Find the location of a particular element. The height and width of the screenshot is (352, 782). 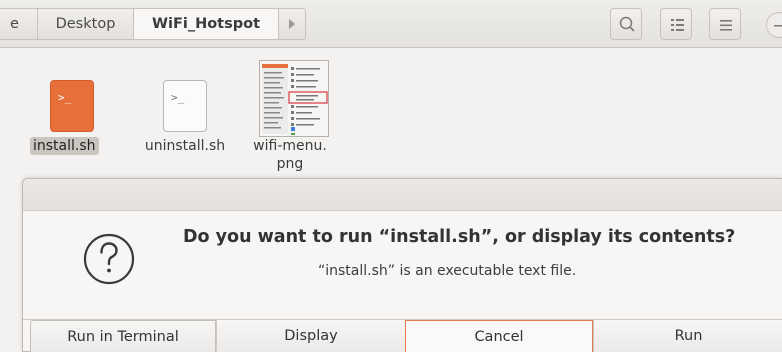

cancel-button: Cancel is located at coordinates (499, 336).